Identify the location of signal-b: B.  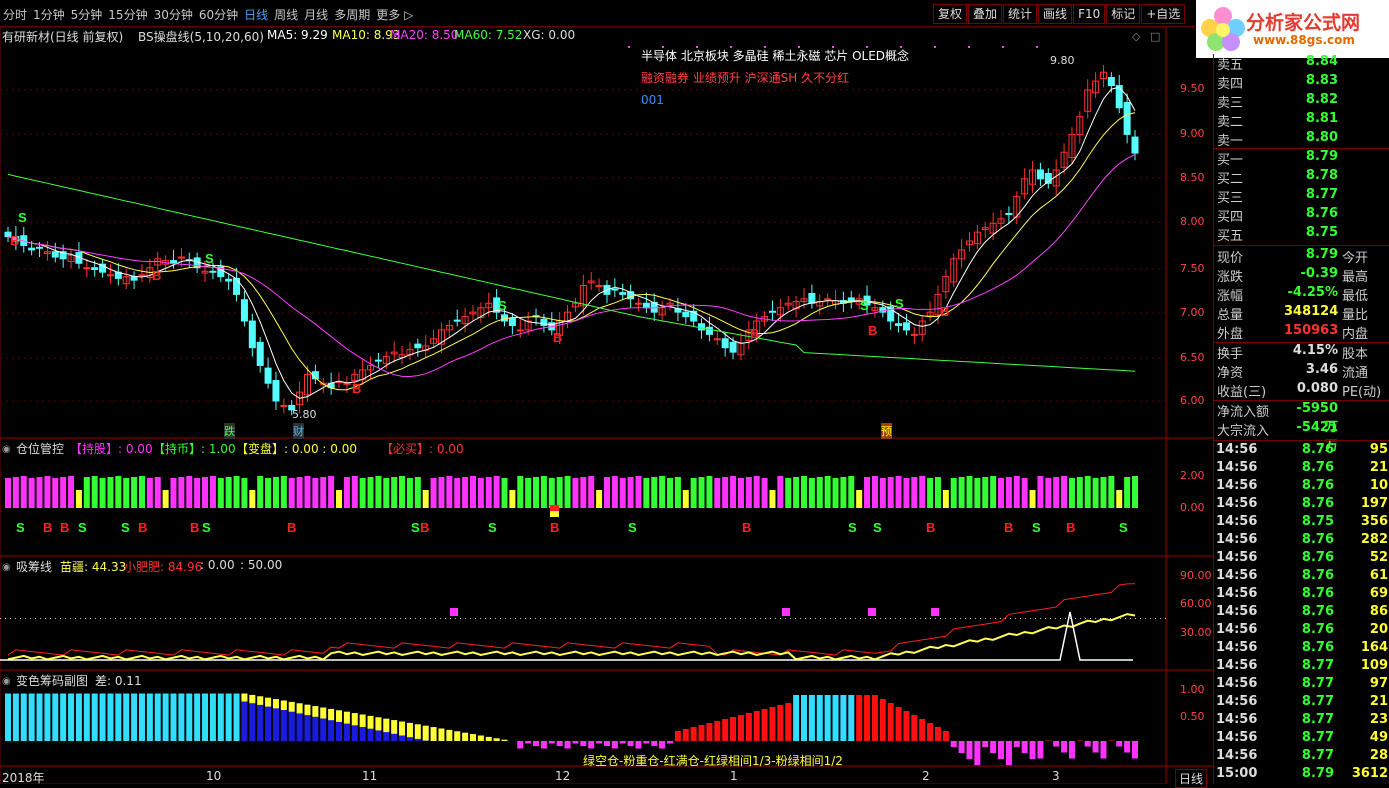
(944, 311).